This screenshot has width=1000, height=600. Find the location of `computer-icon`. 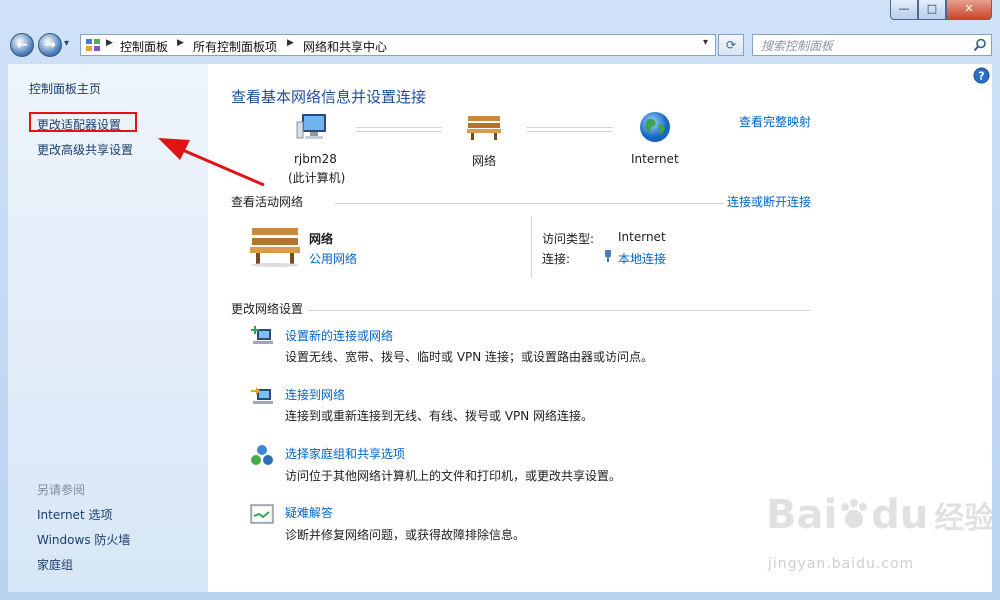

computer-icon is located at coordinates (311, 126).